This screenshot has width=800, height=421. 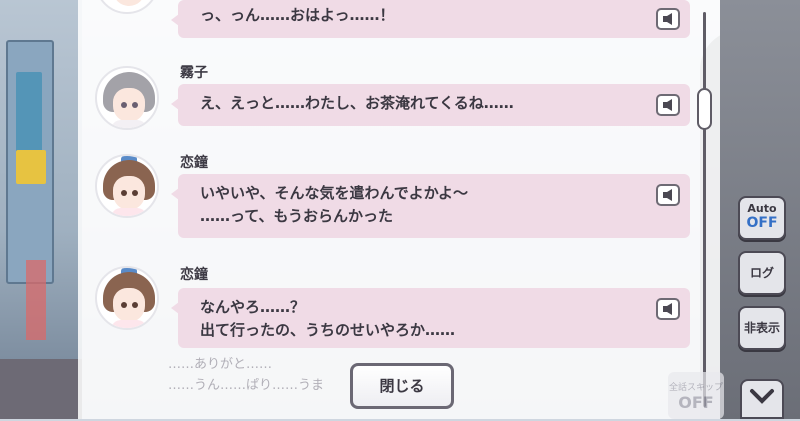 I want to click on hide-ui-button: 非表示, so click(x=762, y=328).